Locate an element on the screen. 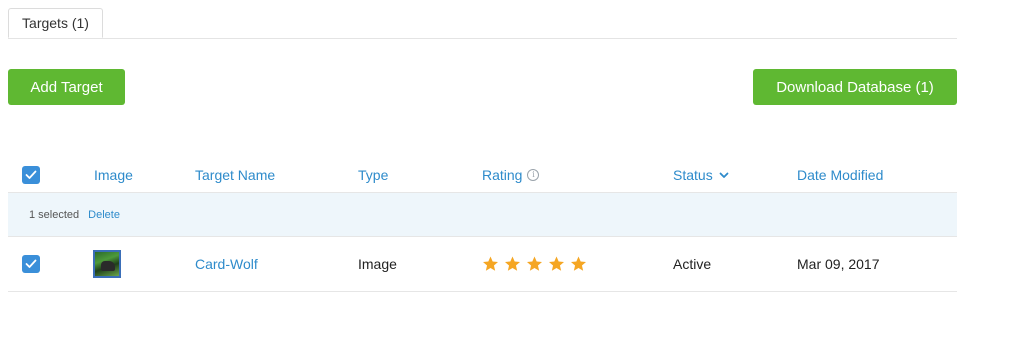 This screenshot has width=1024, height=361. delete-link: Delete is located at coordinates (104, 215).